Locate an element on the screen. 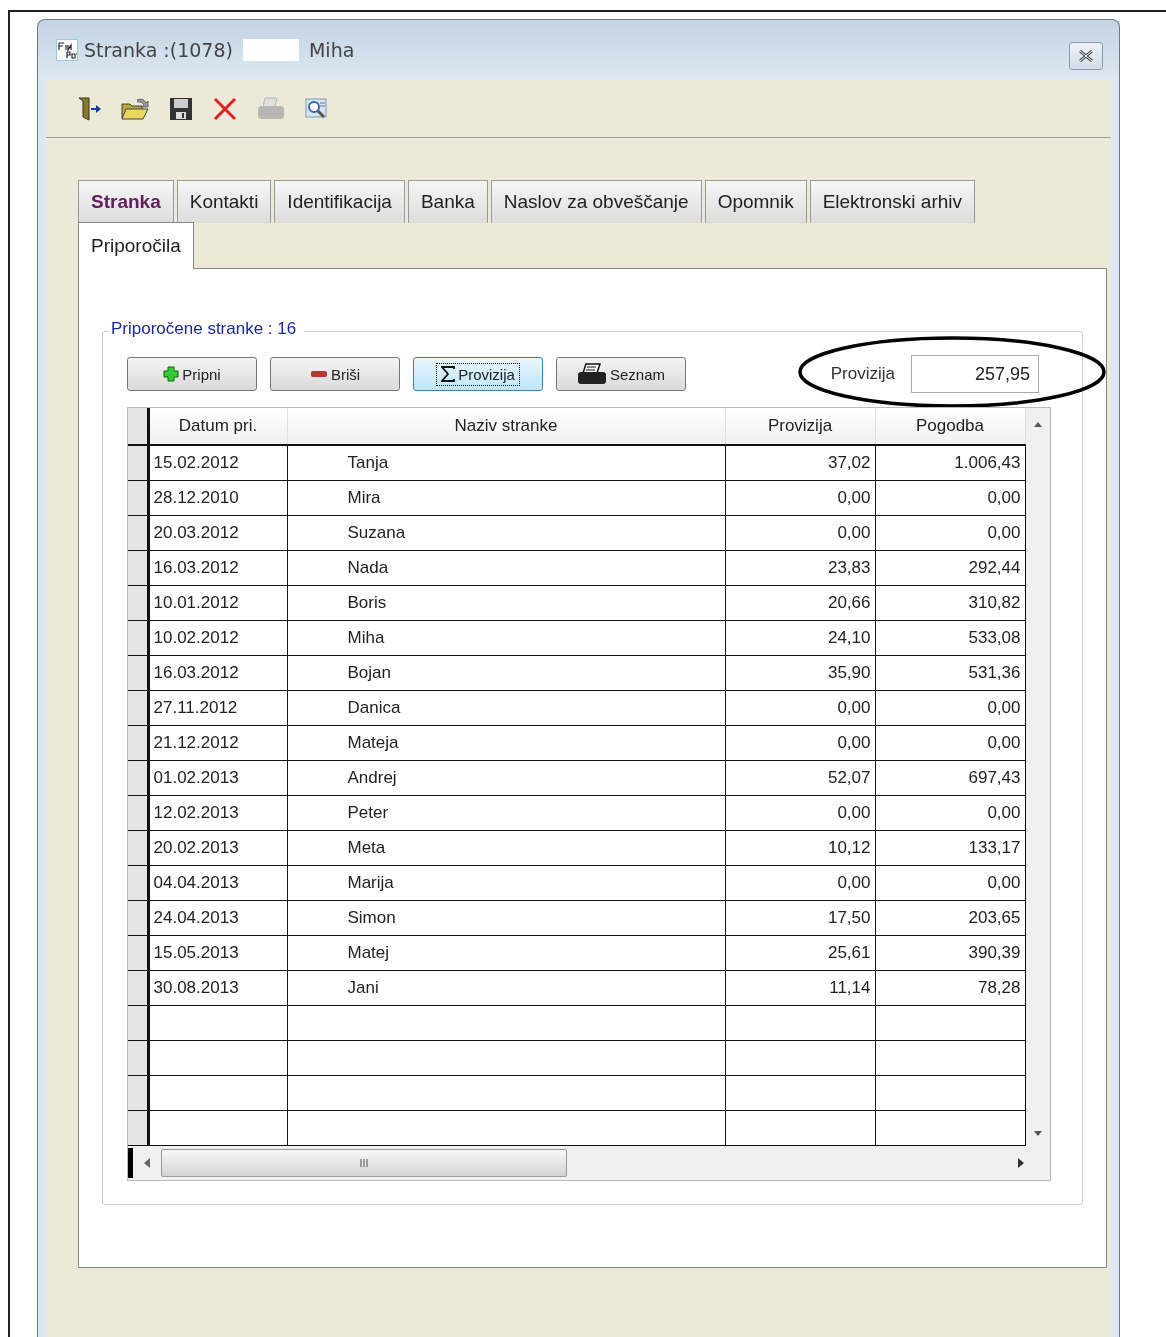 The image size is (1166, 1337). table-cell: 27.11.2012 is located at coordinates (217, 708).